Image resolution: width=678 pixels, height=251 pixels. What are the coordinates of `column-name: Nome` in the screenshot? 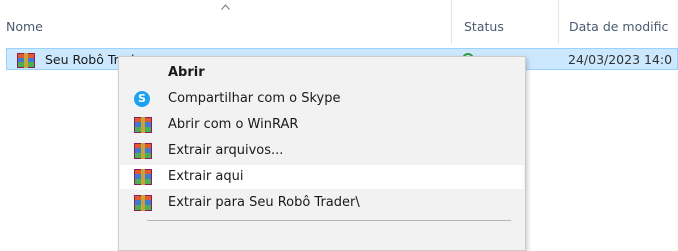 It's located at (24, 26).